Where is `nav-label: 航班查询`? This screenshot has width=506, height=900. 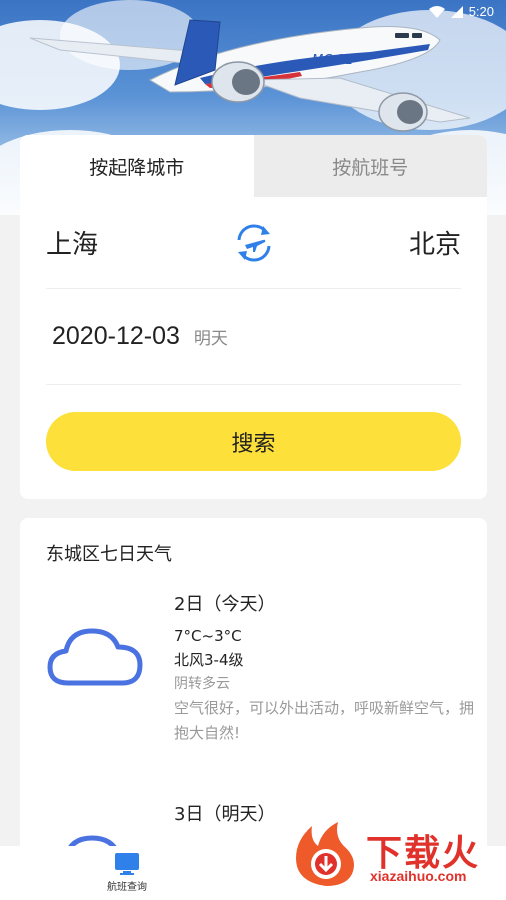 nav-label: 航班查询 is located at coordinates (127, 887).